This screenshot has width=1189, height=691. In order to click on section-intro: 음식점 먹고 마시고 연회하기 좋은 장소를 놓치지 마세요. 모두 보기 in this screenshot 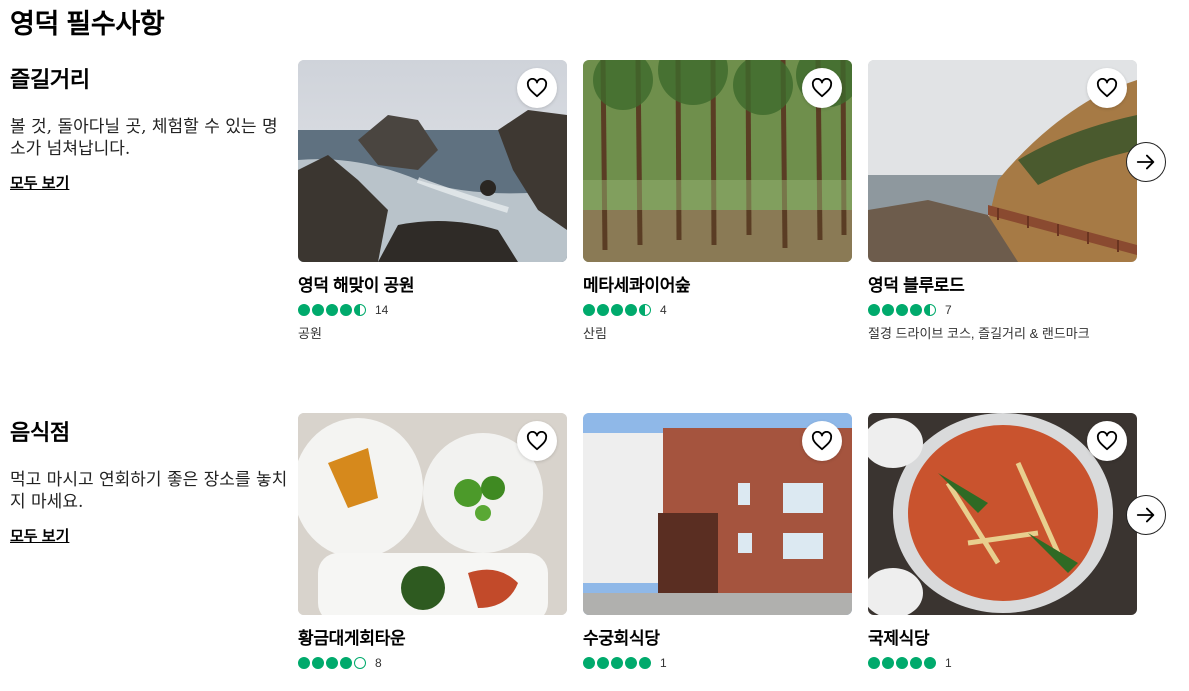, I will do `click(150, 479)`.